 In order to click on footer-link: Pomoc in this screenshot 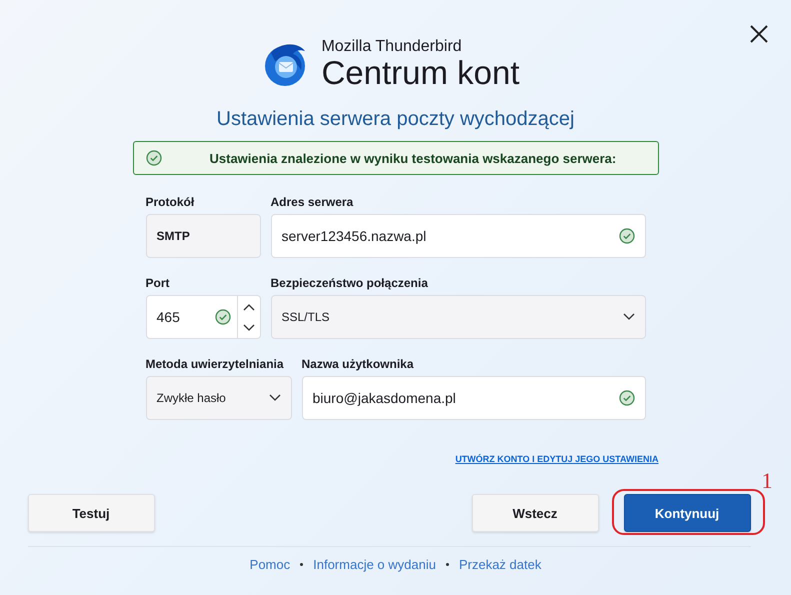, I will do `click(270, 564)`.